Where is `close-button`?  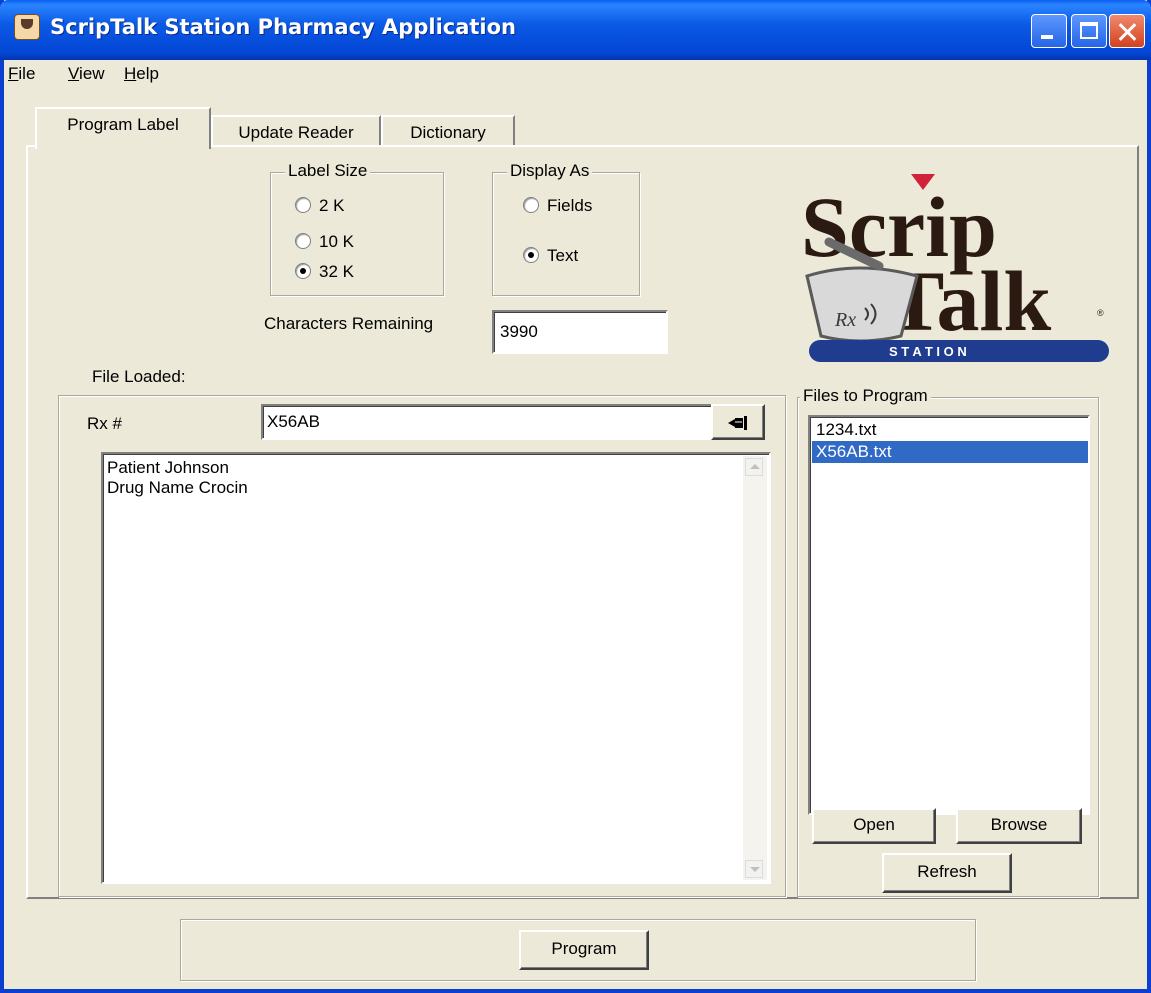
close-button is located at coordinates (1127, 31).